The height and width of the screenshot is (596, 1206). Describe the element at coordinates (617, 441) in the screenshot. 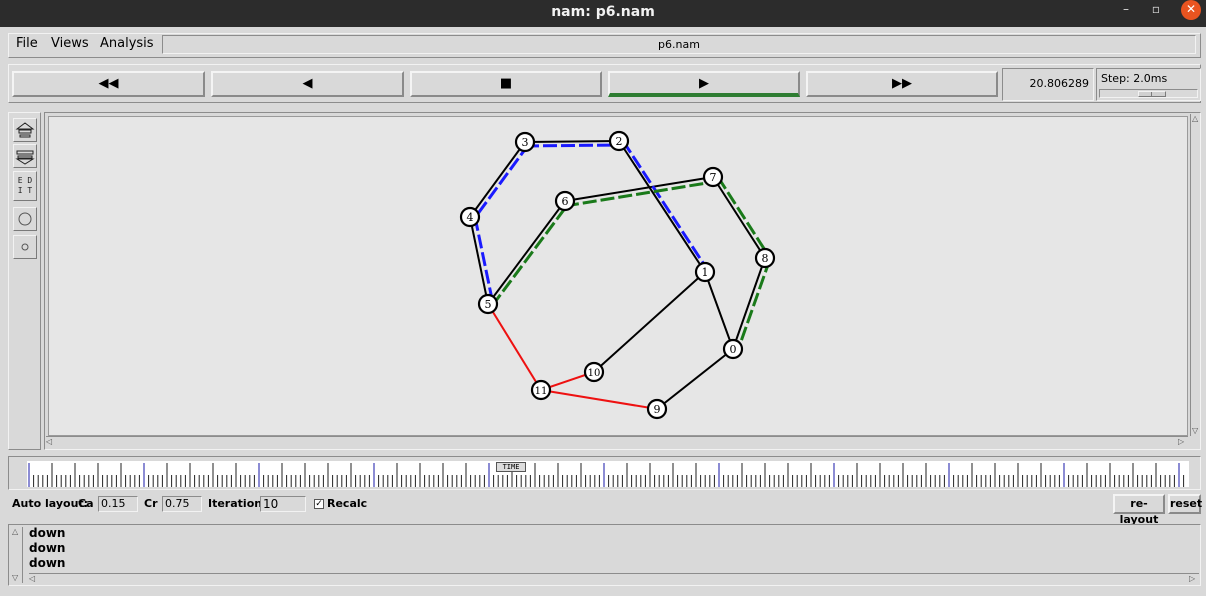

I see `canvas-horizontal-scrollbar: ◁ ▷` at that location.